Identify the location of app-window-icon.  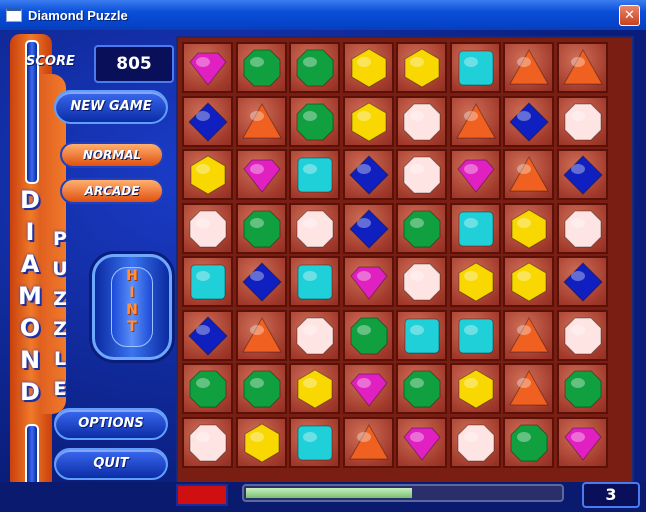
(14, 15).